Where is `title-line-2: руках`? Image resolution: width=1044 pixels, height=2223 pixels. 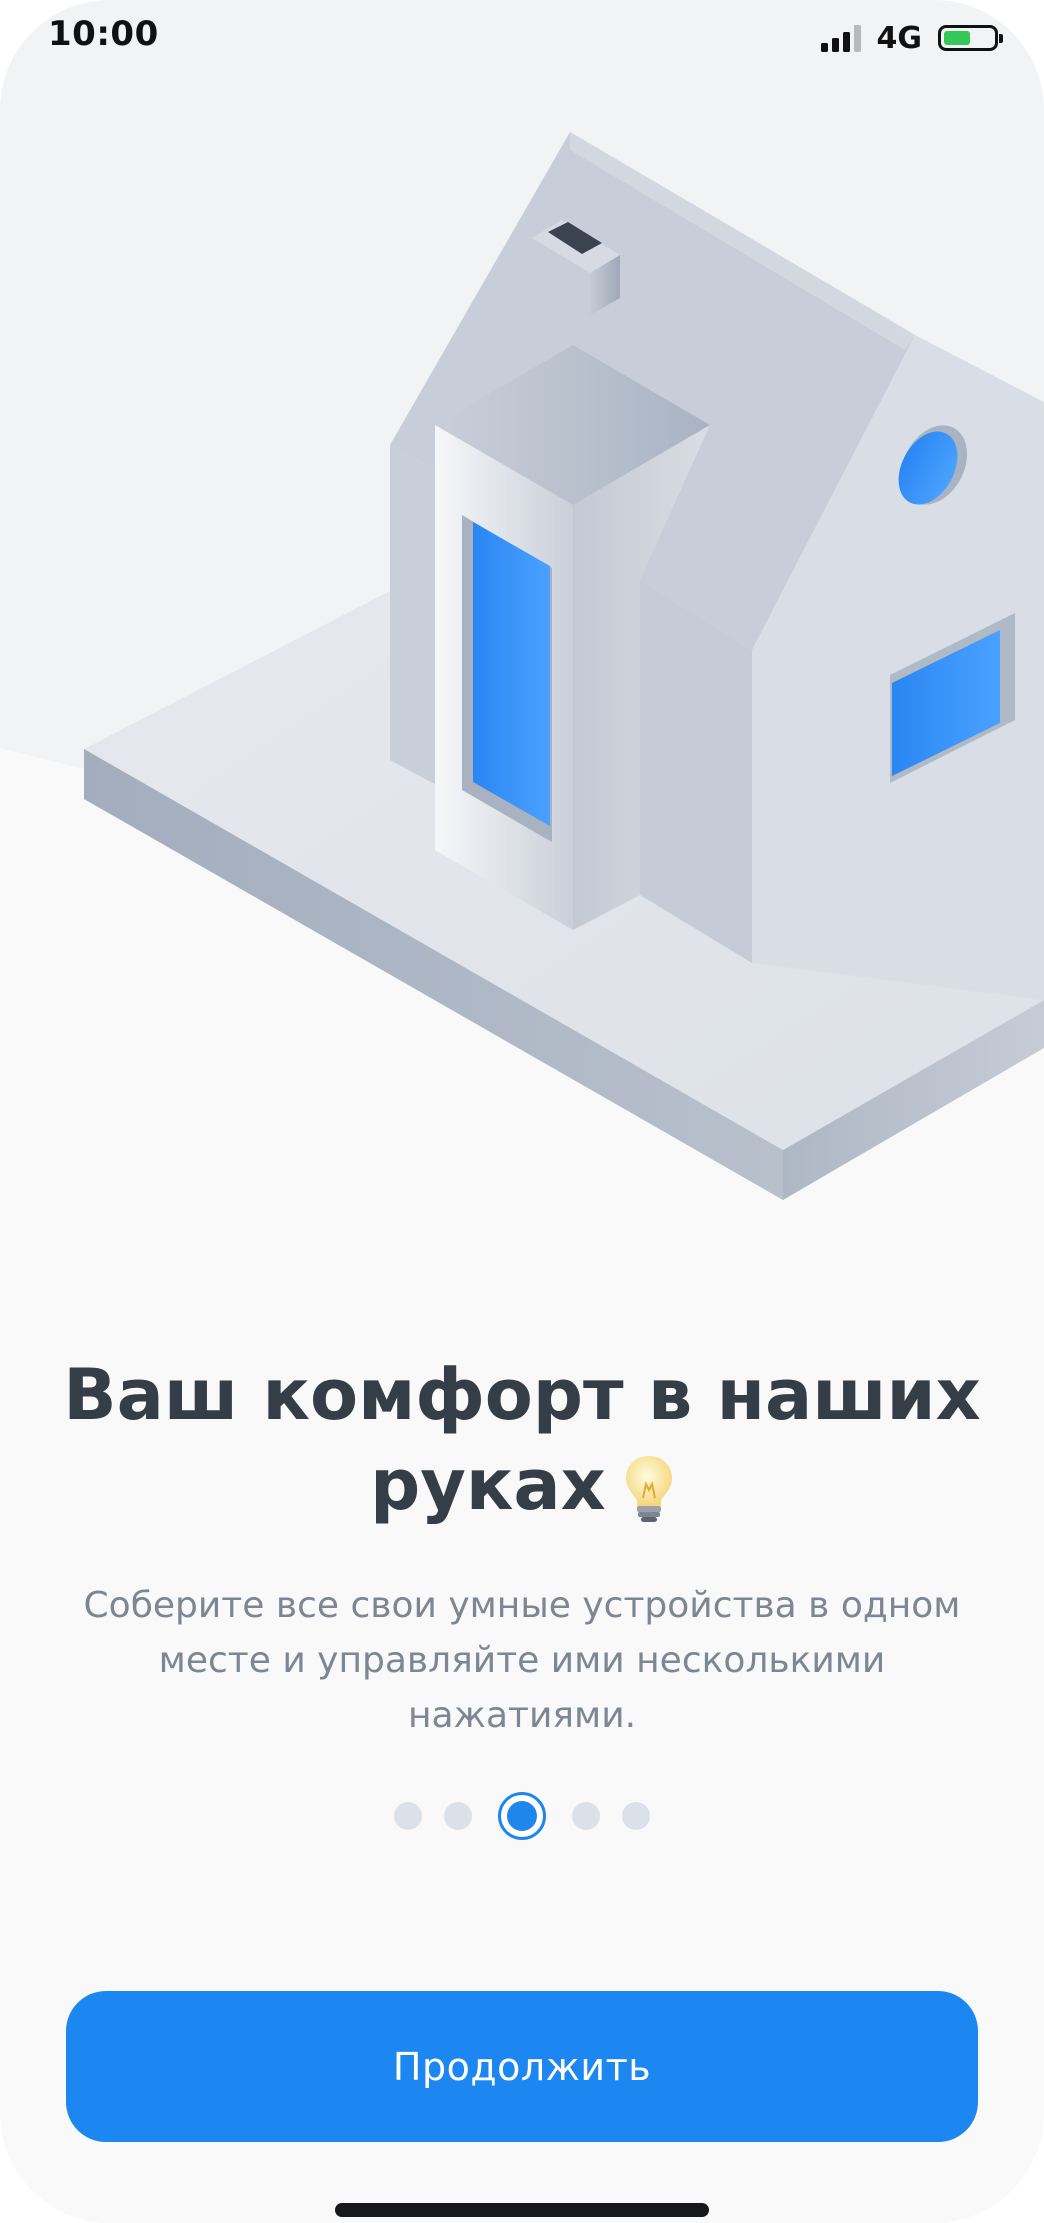 title-line-2: руках is located at coordinates (488, 1485).